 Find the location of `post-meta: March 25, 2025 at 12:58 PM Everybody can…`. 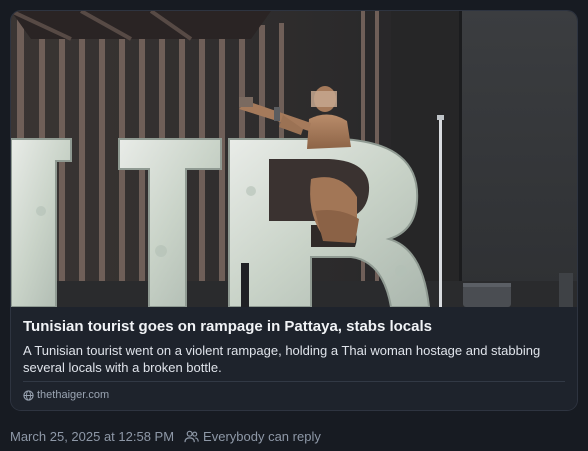

post-meta: March 25, 2025 at 12:58 PM Everybody can… is located at coordinates (165, 436).